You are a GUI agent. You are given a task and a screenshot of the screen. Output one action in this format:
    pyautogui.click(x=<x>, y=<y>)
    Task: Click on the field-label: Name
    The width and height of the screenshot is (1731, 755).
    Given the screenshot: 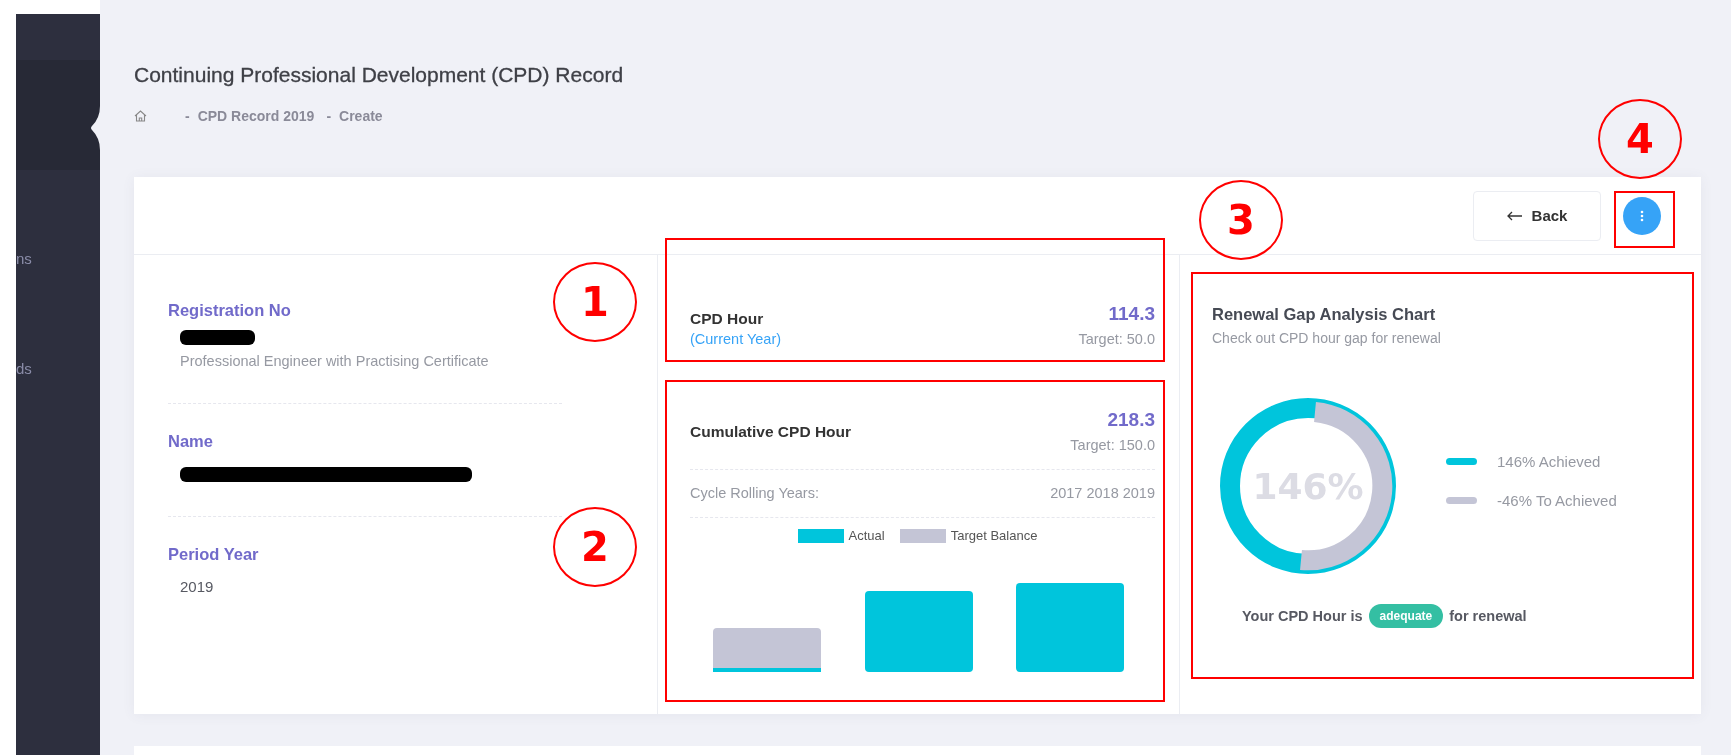 What is the action you would take?
    pyautogui.click(x=191, y=441)
    